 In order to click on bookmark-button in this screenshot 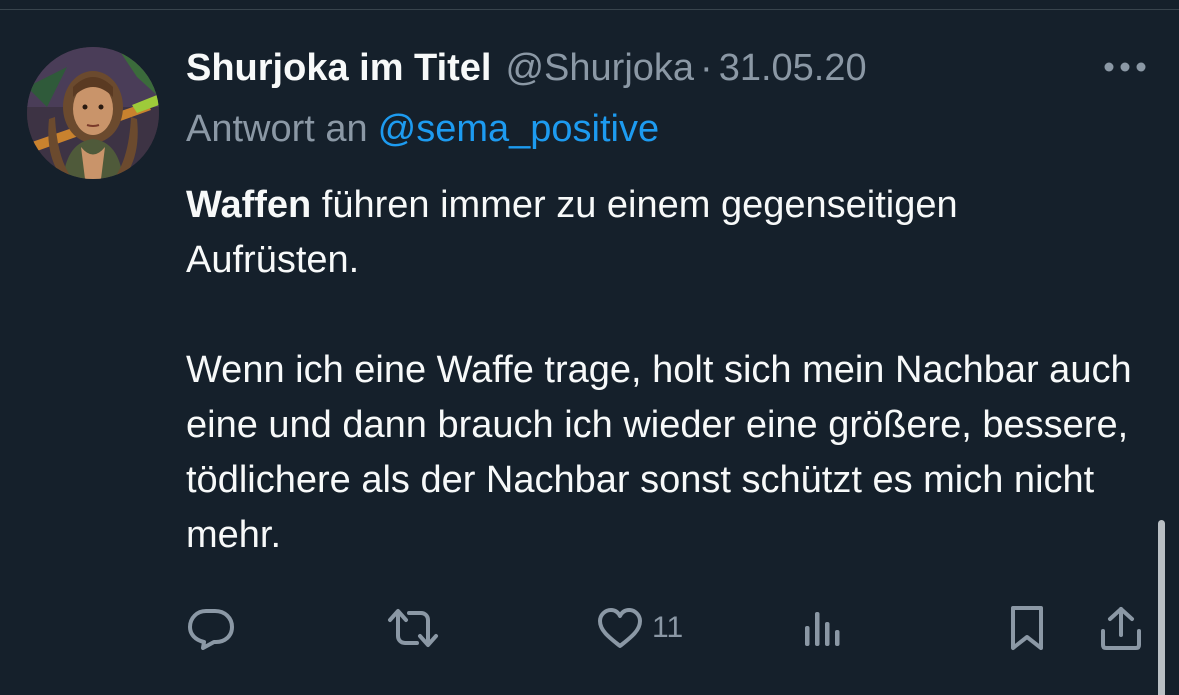, I will do `click(1027, 628)`.